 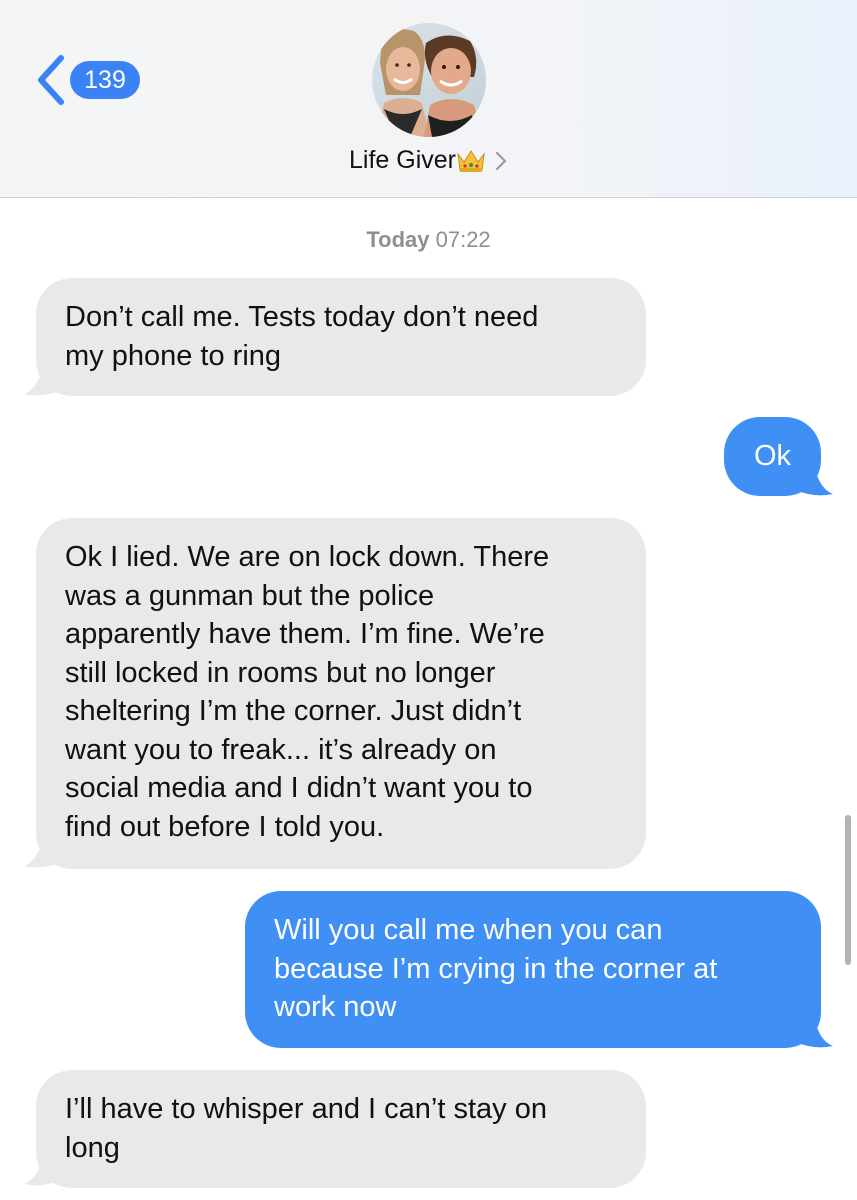 I want to click on message-line: Ok, so click(x=772, y=456).